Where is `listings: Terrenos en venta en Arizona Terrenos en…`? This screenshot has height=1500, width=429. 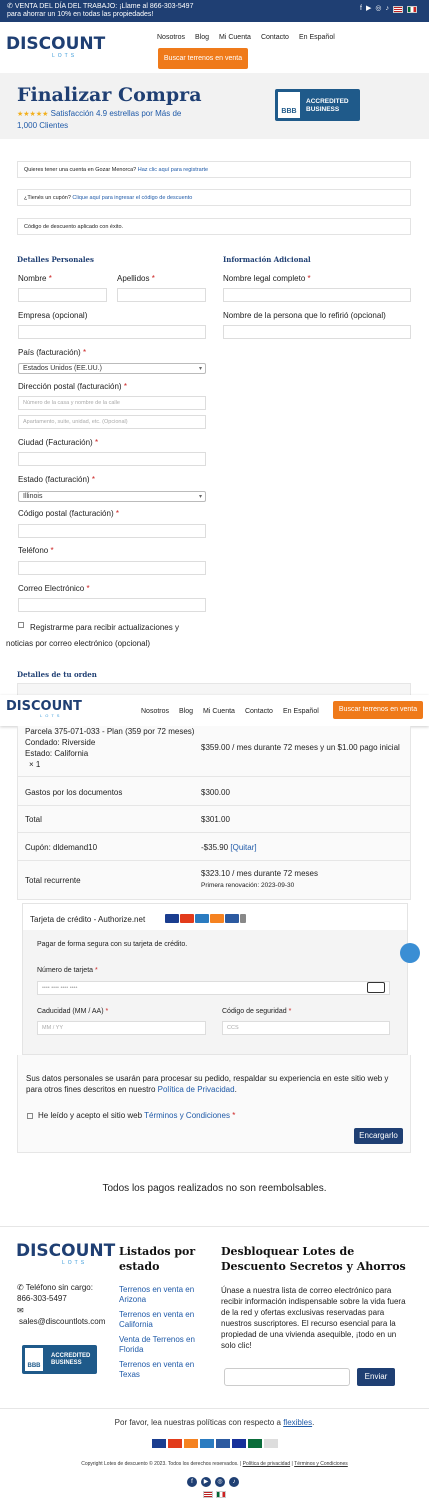 listings: Terrenos en venta en Arizona Terrenos en… is located at coordinates (161, 1332).